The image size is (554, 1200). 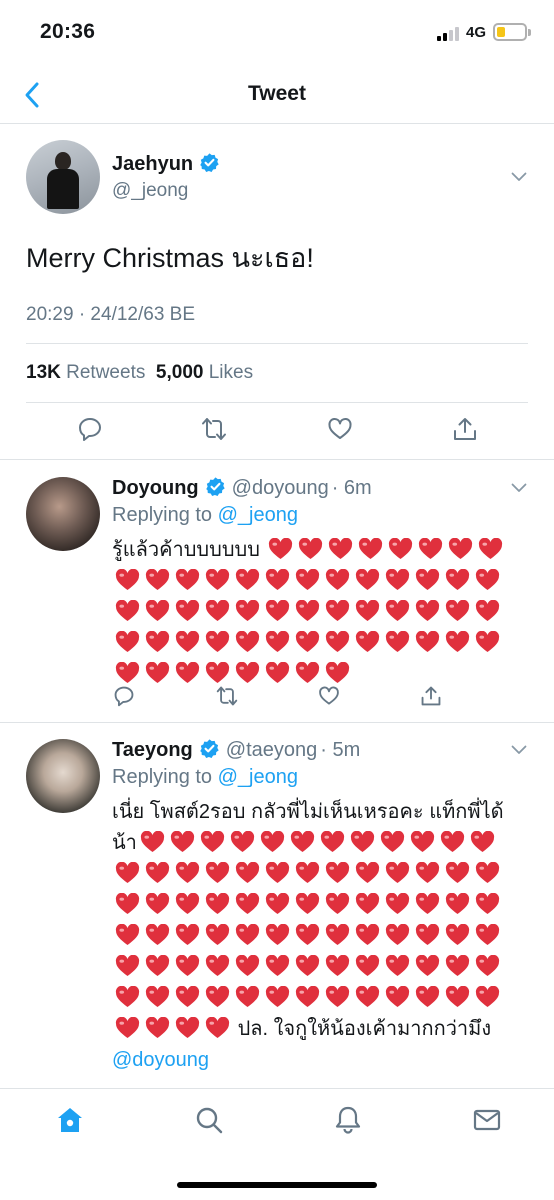 I want to click on messages-icon, so click(x=487, y=1120).